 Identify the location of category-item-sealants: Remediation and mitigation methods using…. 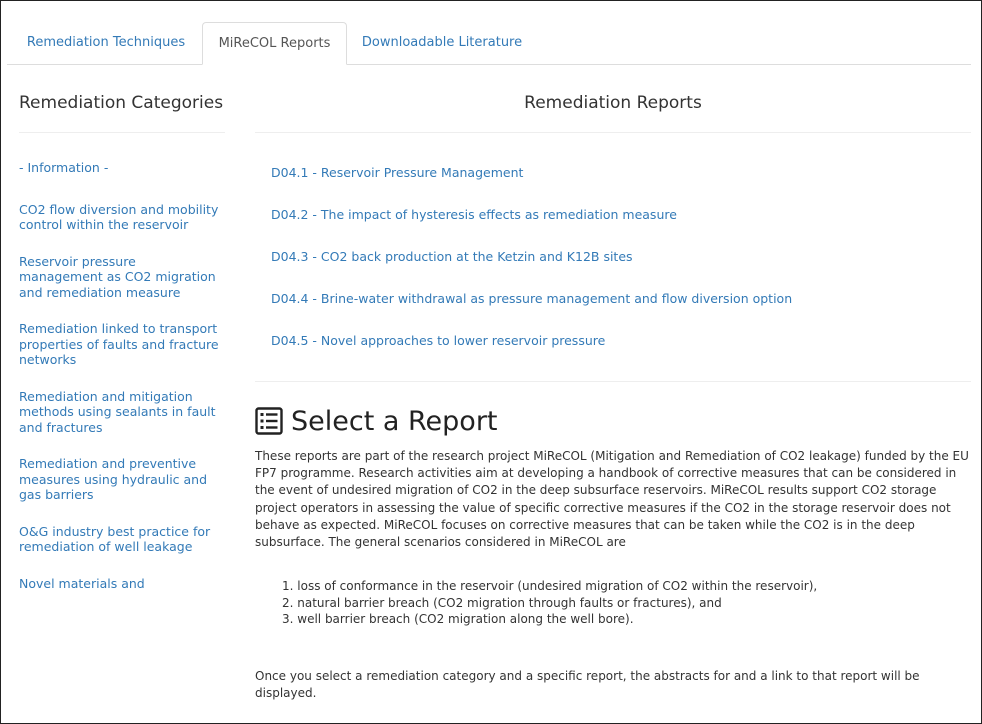
(119, 412).